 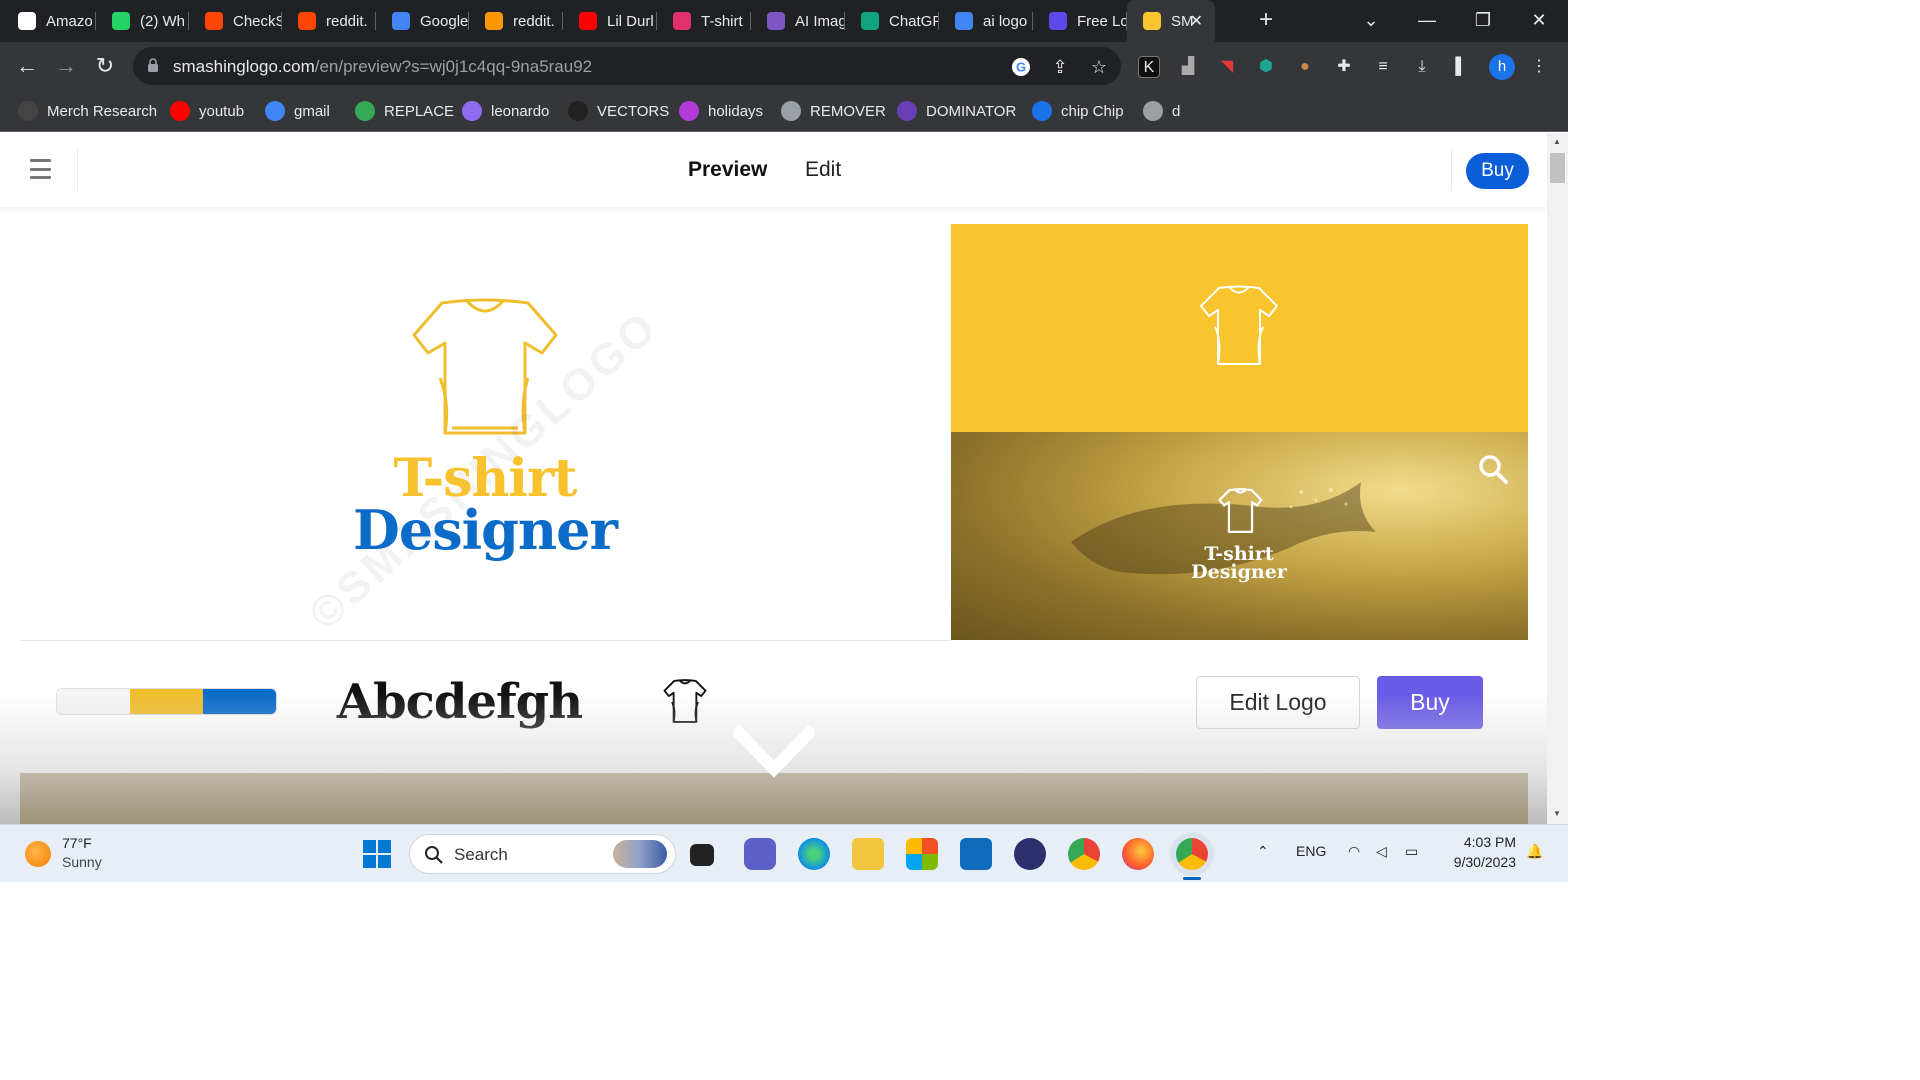 I want to click on restore-icon: ❐, so click(x=1483, y=21).